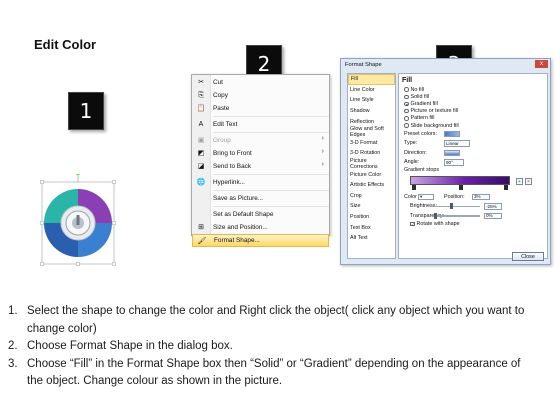 The width and height of the screenshot is (560, 420). Describe the element at coordinates (473, 125) in the screenshot. I see `radio-slide-background-fill: Slide background fill` at that location.